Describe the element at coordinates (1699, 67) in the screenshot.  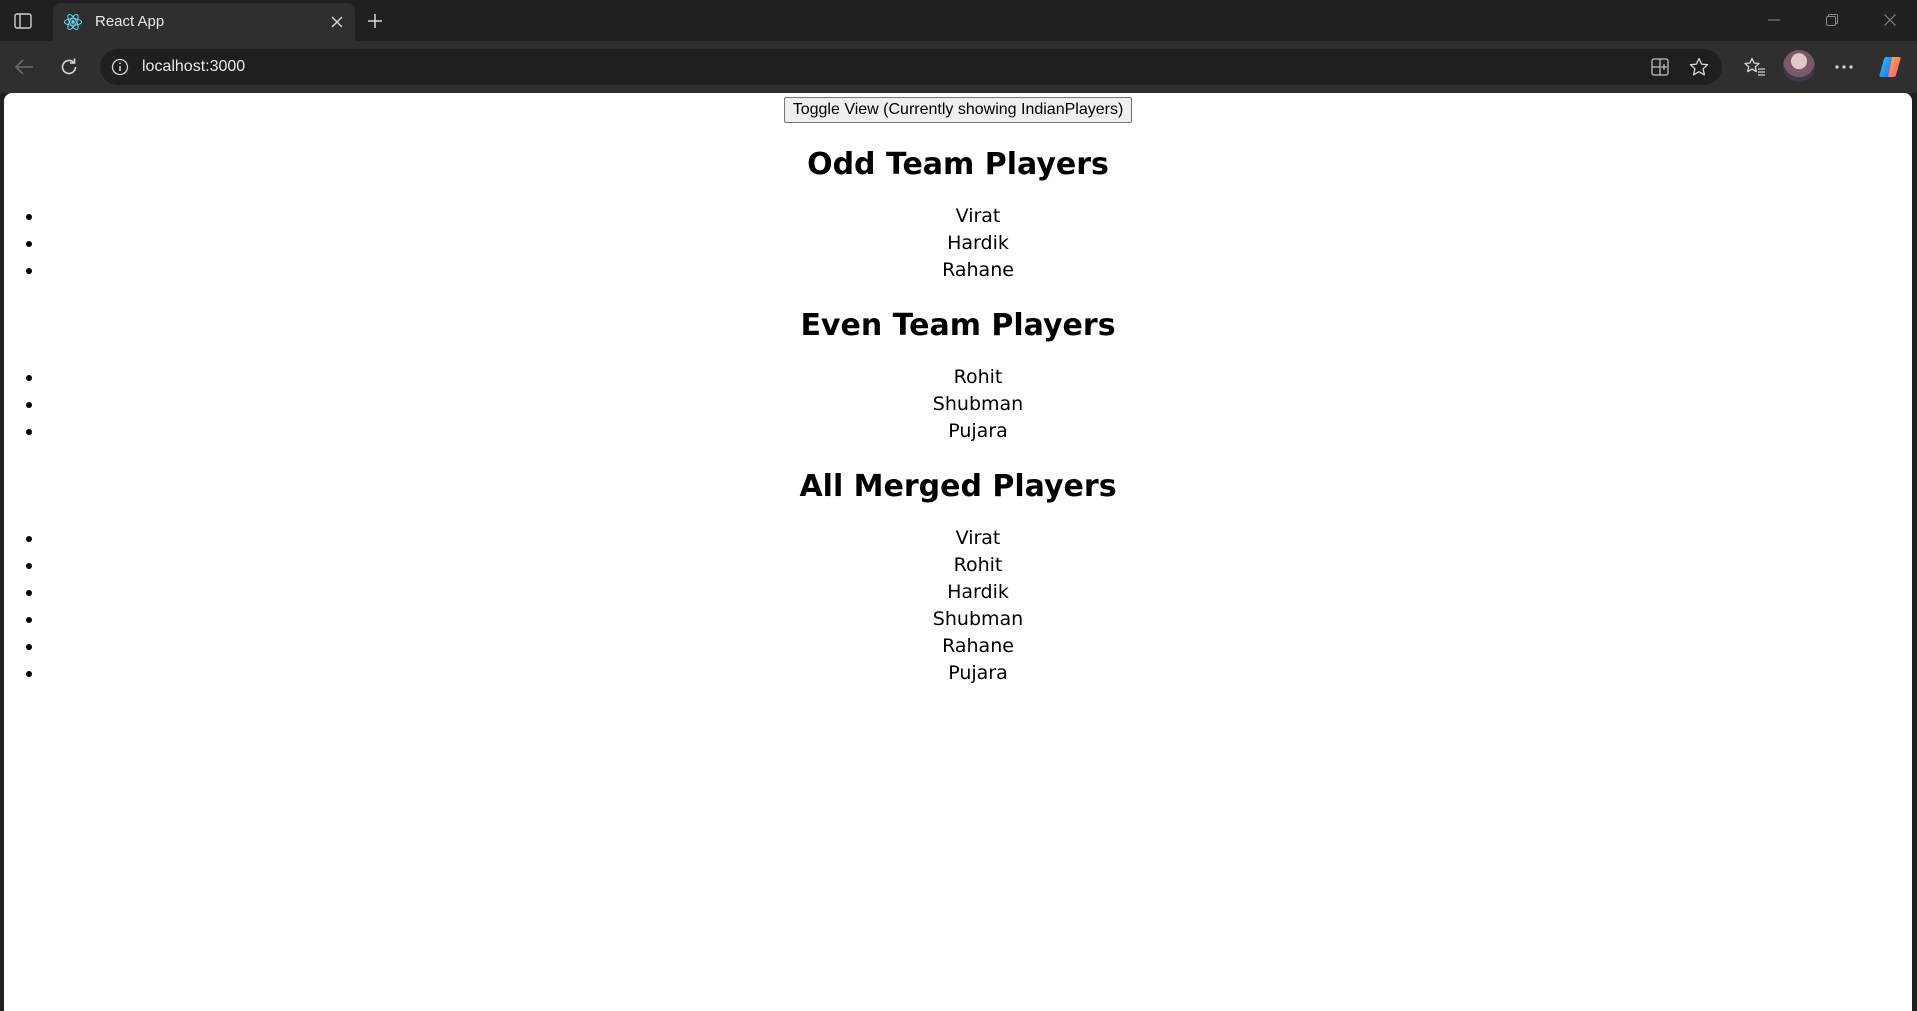
I see `star-icon` at that location.